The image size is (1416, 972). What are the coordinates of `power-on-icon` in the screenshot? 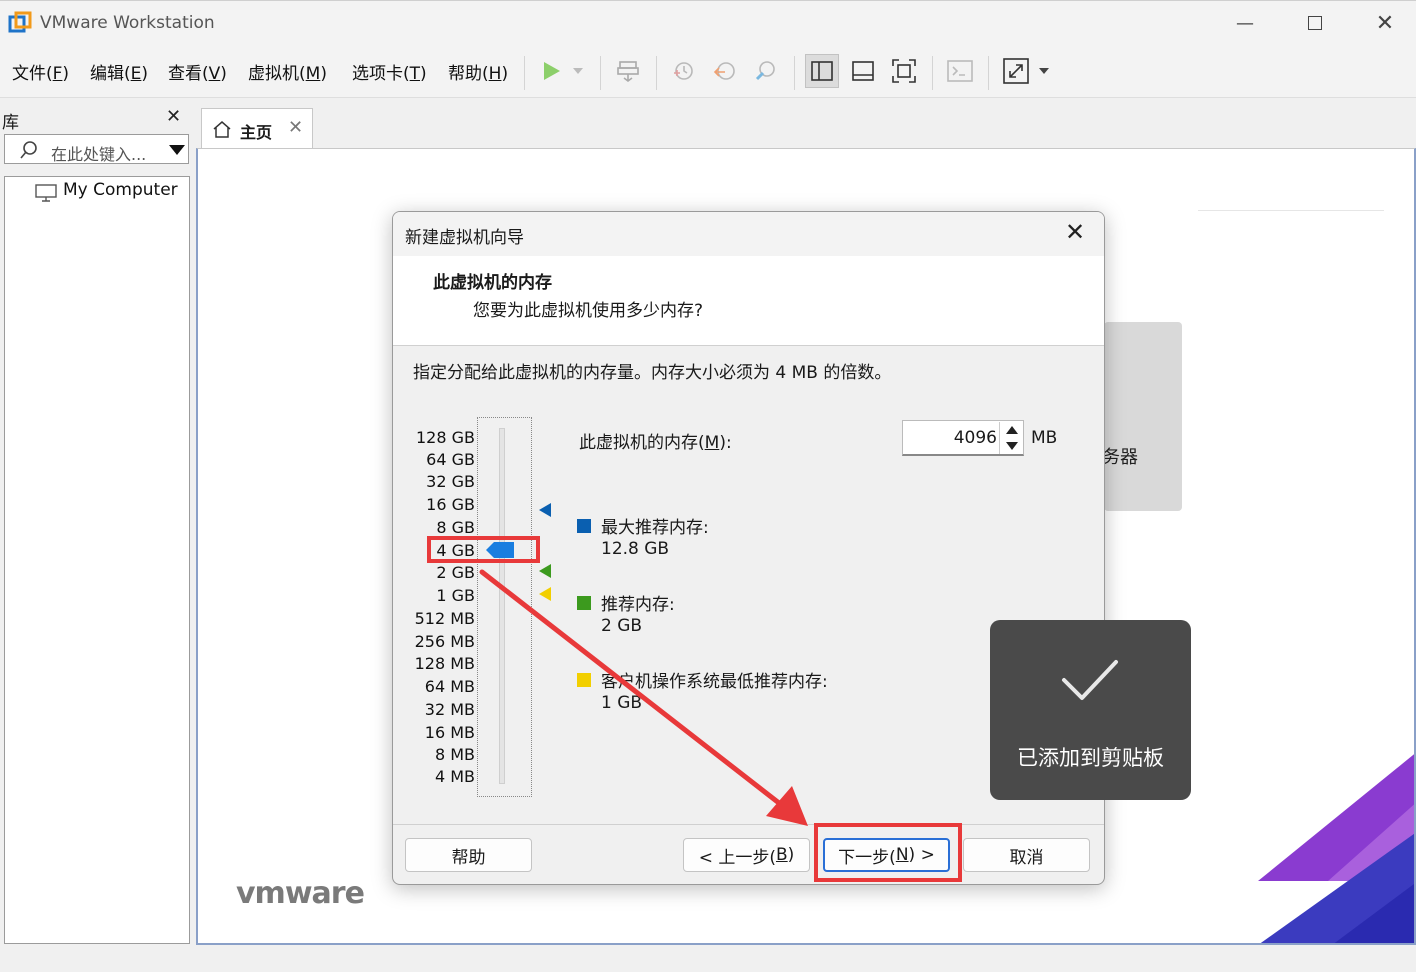 It's located at (551, 71).